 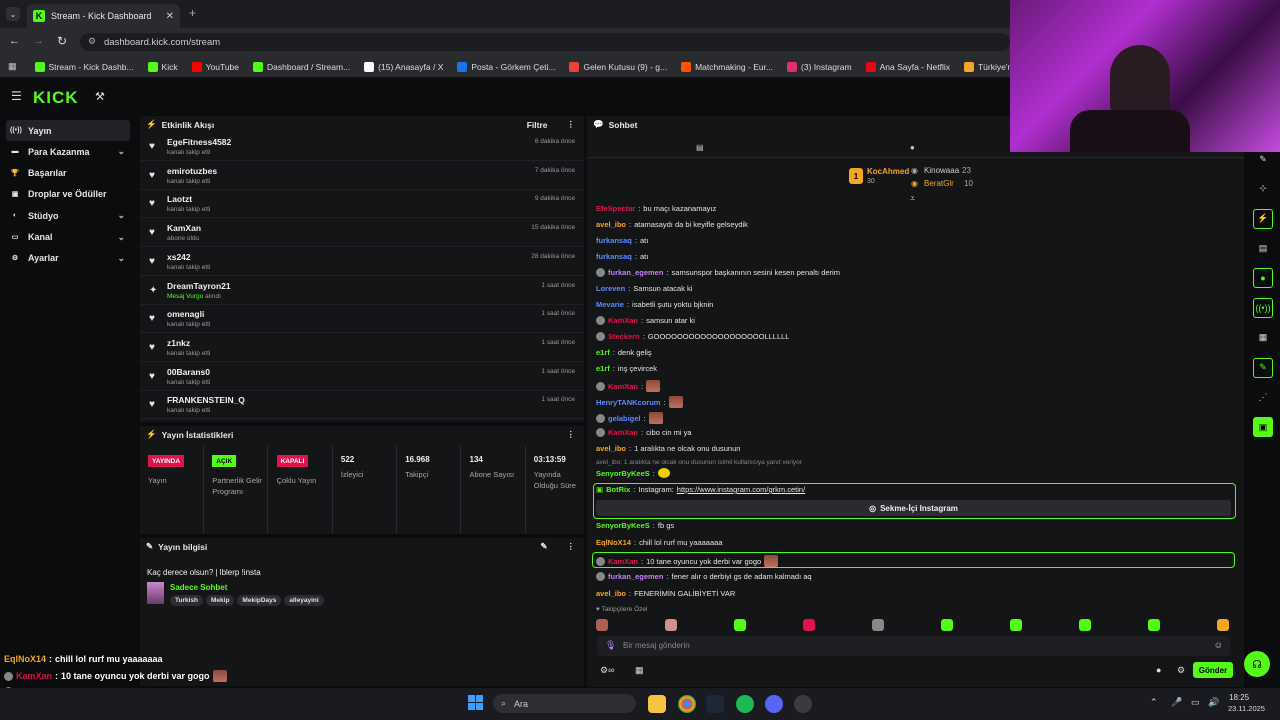 I want to click on sidebar-item: ▣ Droplar ve Ödüller, so click(x=68, y=194).